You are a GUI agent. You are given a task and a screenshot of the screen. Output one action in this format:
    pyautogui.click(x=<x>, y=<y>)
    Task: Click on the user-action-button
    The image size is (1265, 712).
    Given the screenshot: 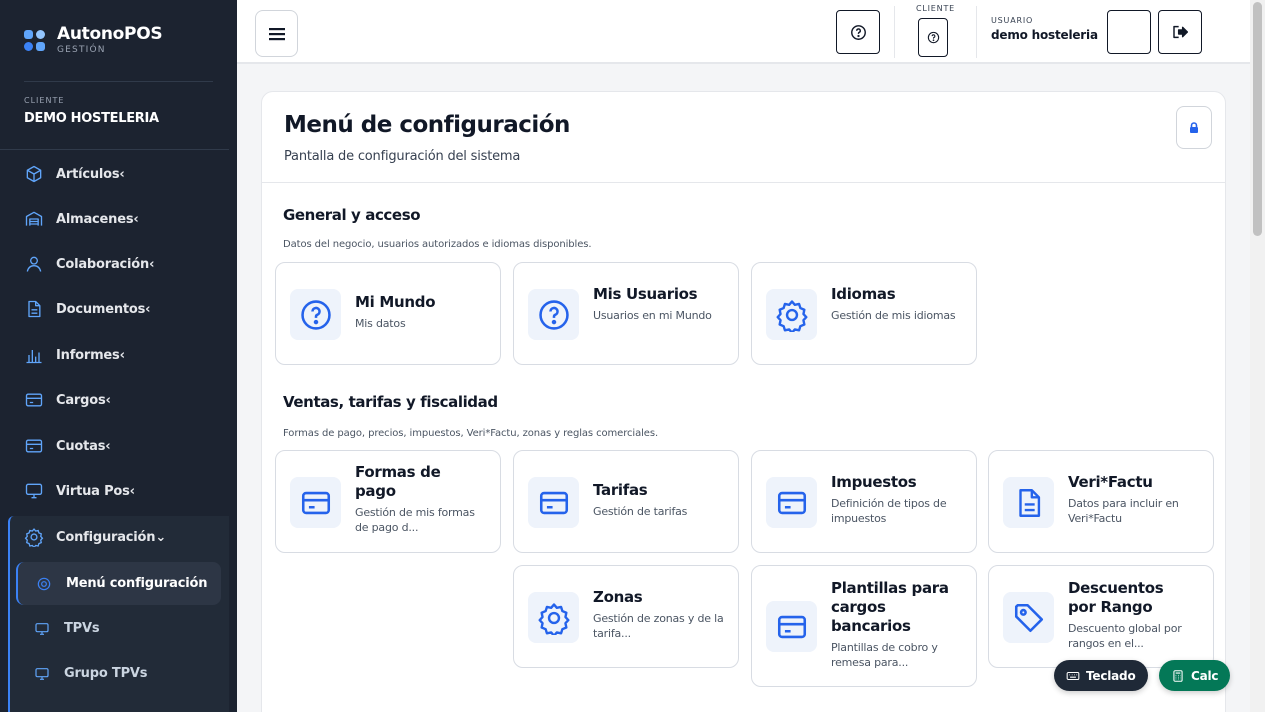 What is the action you would take?
    pyautogui.click(x=1129, y=32)
    